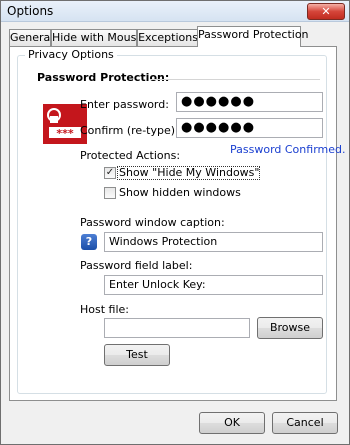 The height and width of the screenshot is (445, 350). What do you see at coordinates (105, 309) in the screenshot?
I see `host-file-label: Host file:` at bounding box center [105, 309].